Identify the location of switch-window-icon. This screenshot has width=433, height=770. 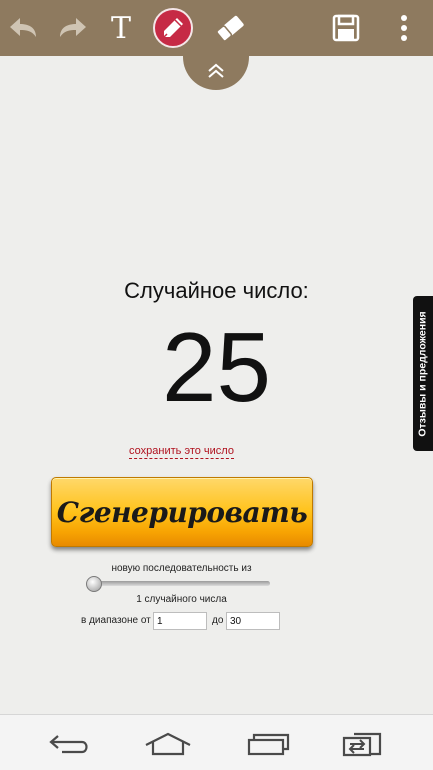
(362, 744).